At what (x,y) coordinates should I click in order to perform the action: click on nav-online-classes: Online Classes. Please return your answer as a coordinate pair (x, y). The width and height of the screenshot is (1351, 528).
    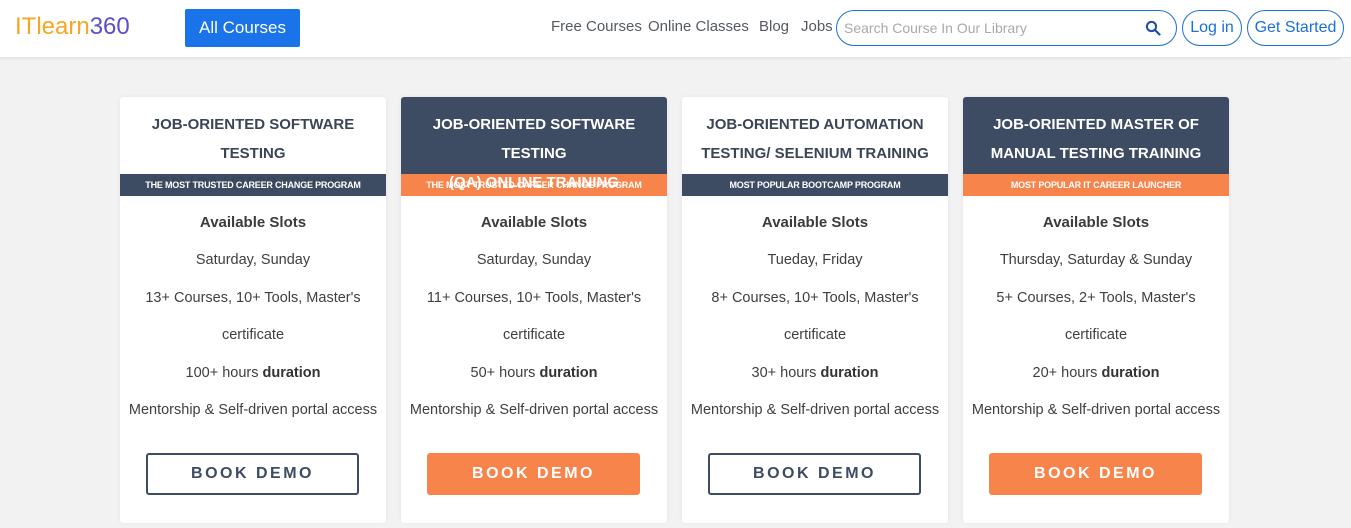
    Looking at the image, I should click on (698, 27).